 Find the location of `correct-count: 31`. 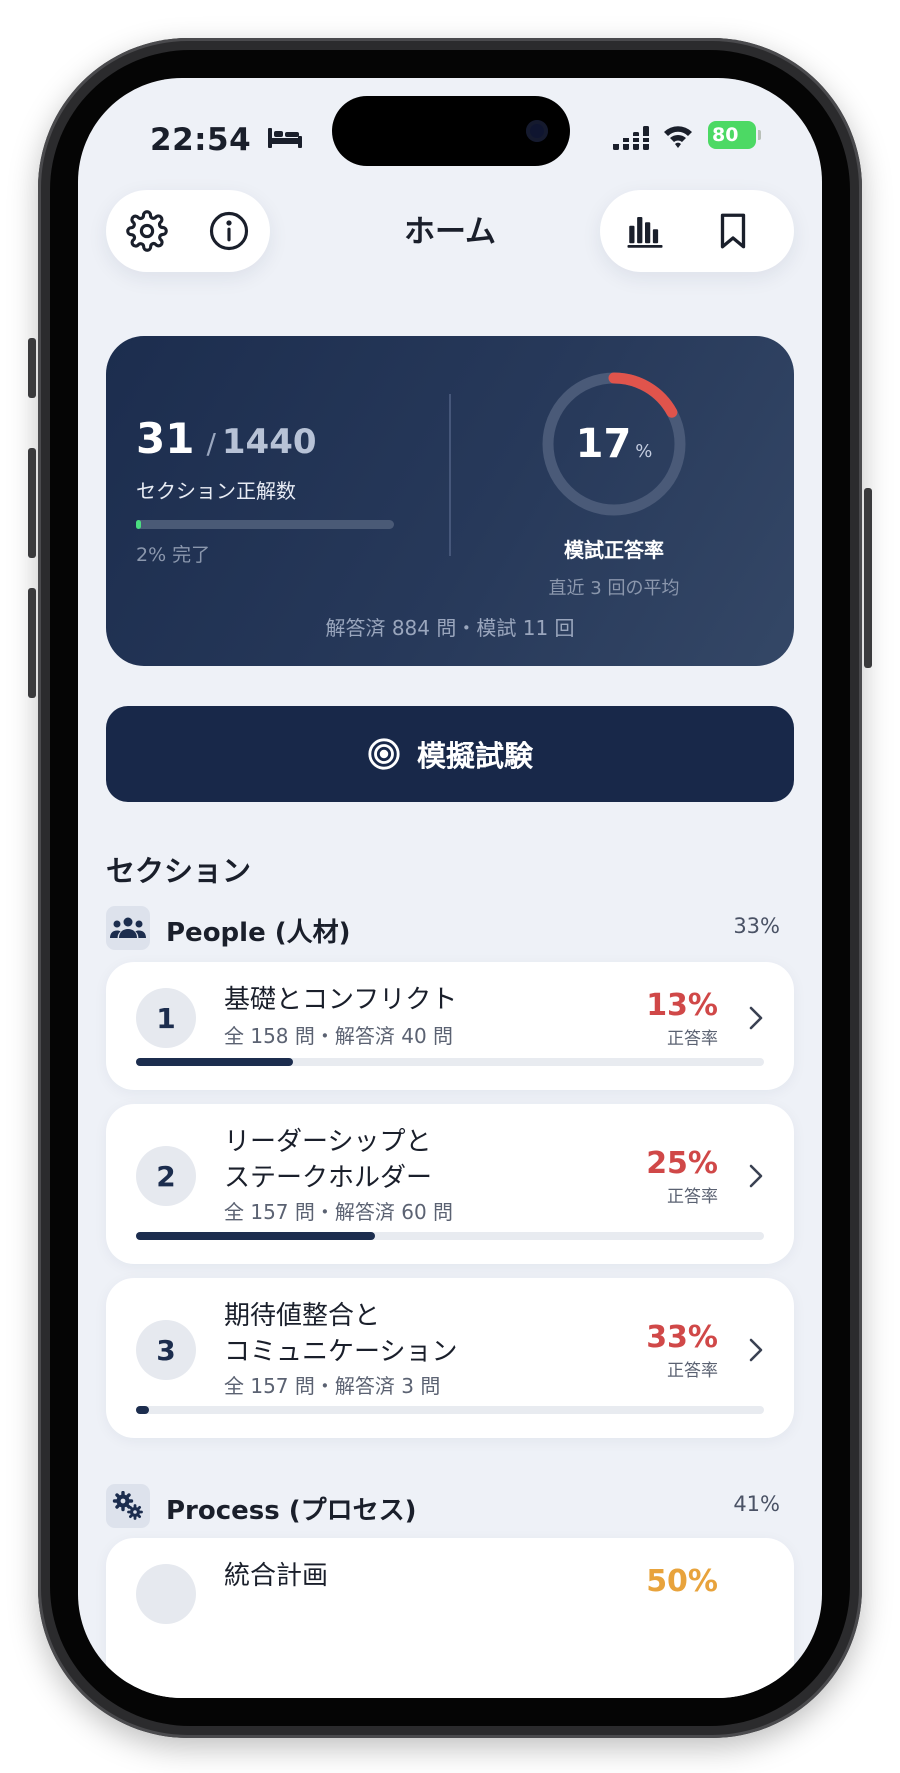

correct-count: 31 is located at coordinates (165, 438).